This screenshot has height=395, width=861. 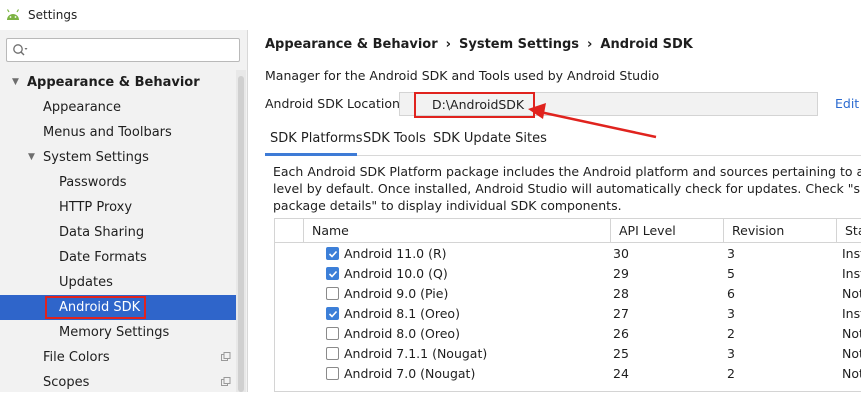 What do you see at coordinates (107, 132) in the screenshot?
I see `sidebar-item-label: Menus and Toolbars` at bounding box center [107, 132].